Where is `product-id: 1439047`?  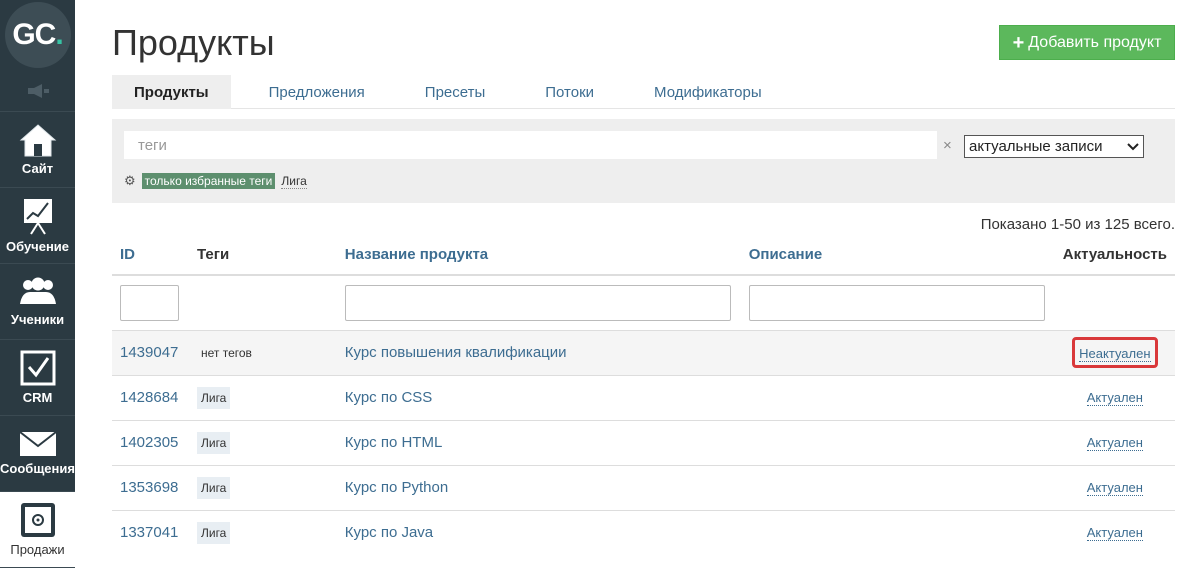
product-id: 1439047 is located at coordinates (149, 352).